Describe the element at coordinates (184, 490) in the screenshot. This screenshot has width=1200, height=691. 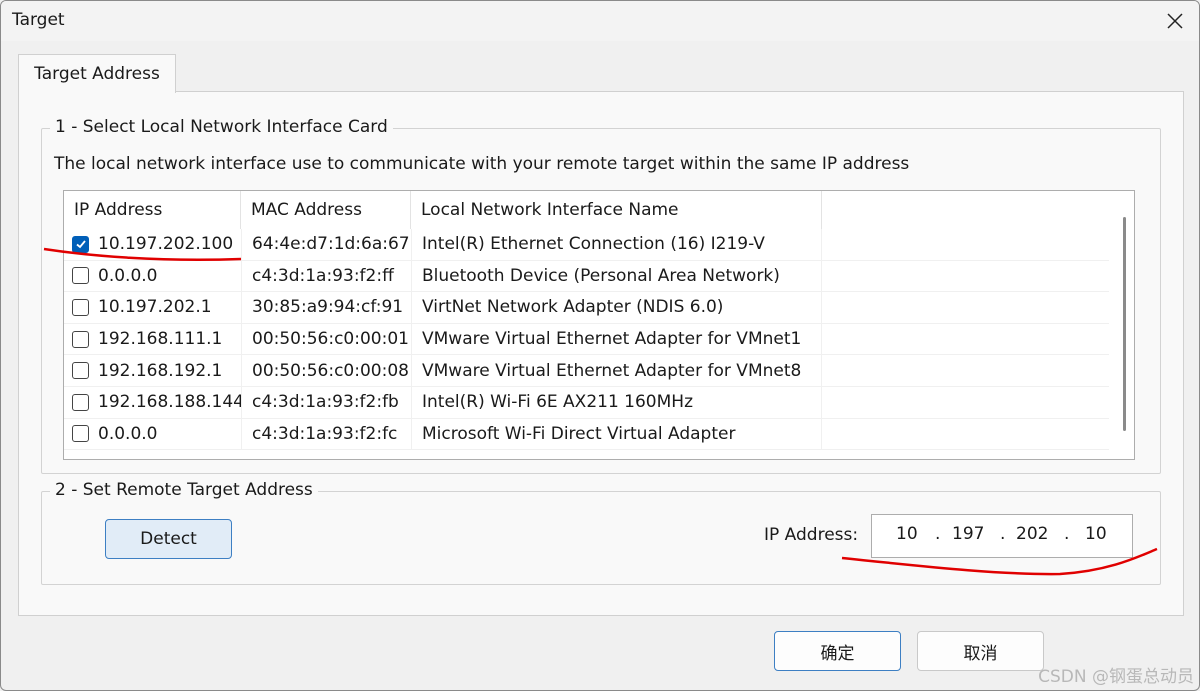
I see `remote-group-legend: 2 - Set Remote Target Address` at that location.